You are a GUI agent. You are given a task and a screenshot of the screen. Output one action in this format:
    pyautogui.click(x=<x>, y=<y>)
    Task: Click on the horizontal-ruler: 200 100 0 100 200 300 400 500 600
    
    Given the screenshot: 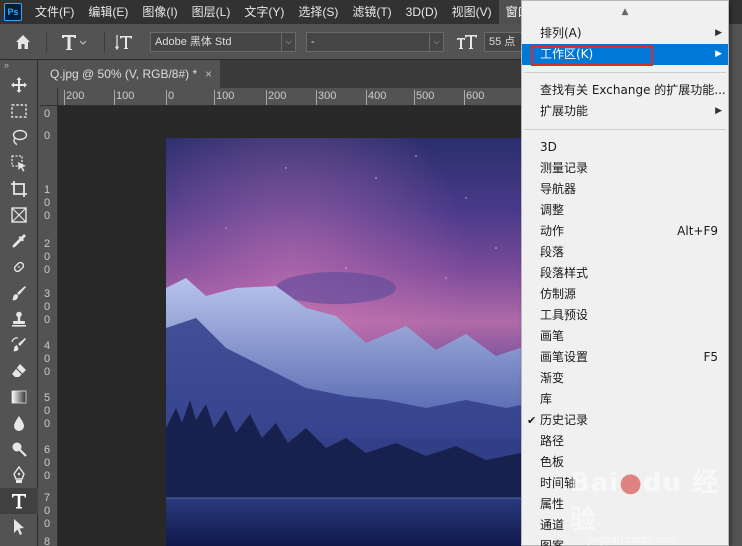 What is the action you would take?
    pyautogui.click(x=290, y=97)
    